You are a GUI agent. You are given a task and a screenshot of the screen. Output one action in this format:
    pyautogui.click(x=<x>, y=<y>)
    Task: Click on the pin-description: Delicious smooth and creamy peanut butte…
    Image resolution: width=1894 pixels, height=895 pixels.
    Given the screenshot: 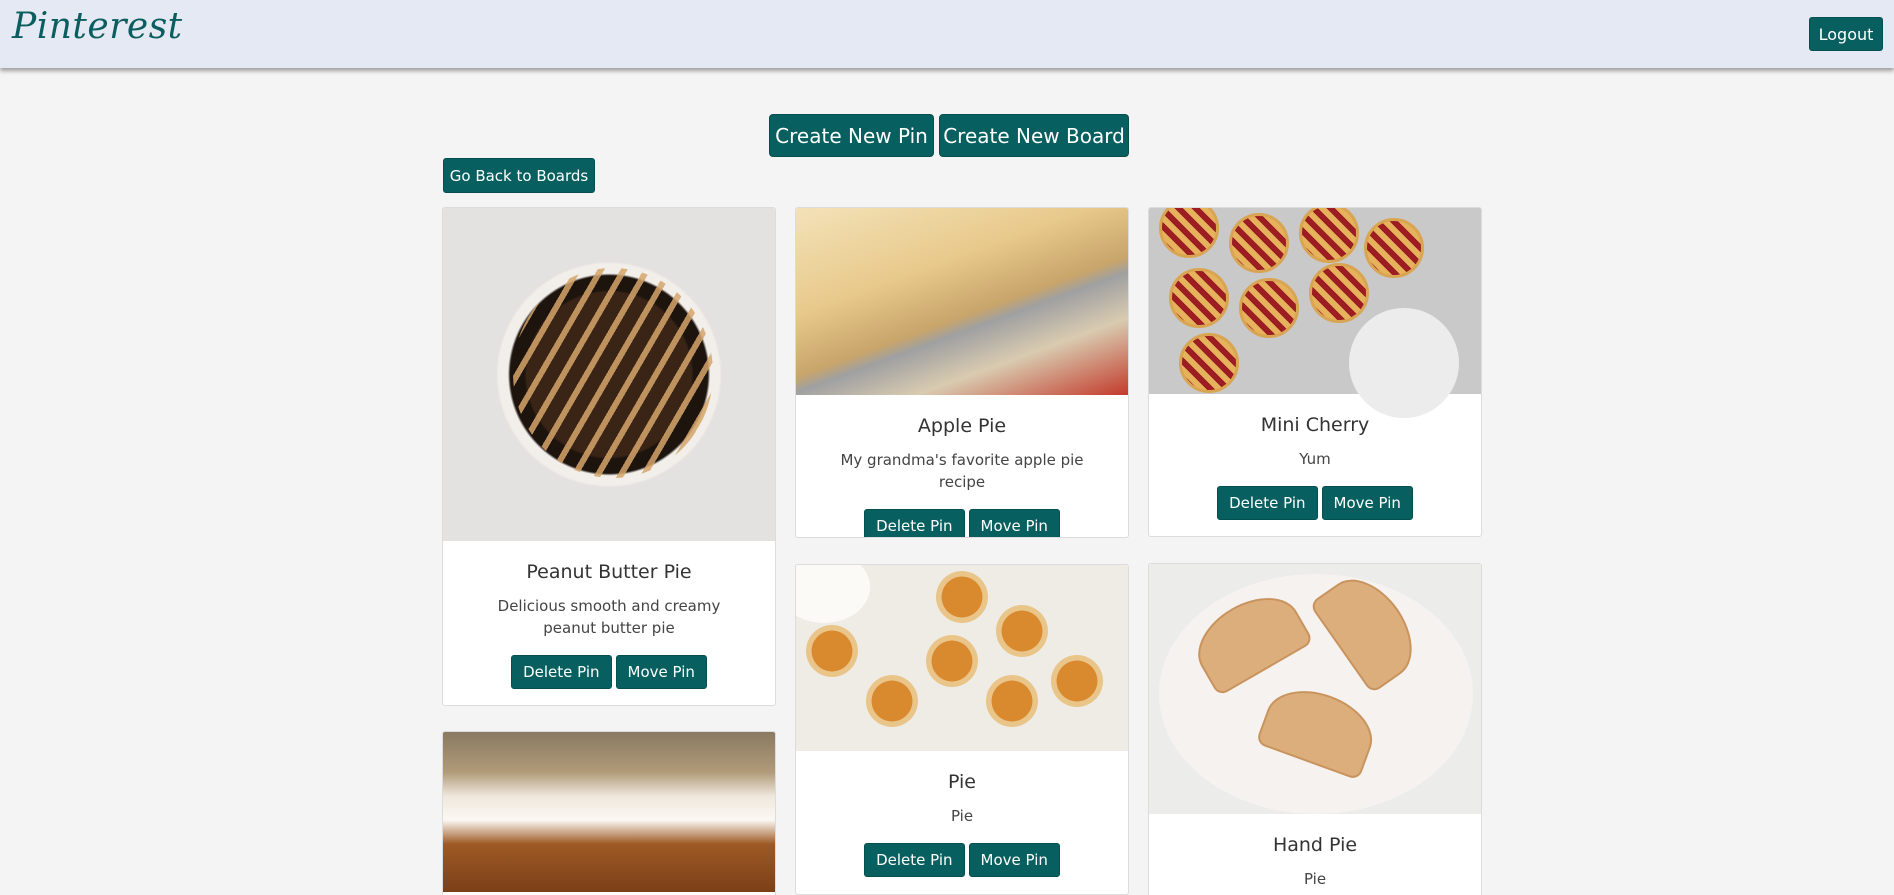 What is the action you would take?
    pyautogui.click(x=609, y=617)
    